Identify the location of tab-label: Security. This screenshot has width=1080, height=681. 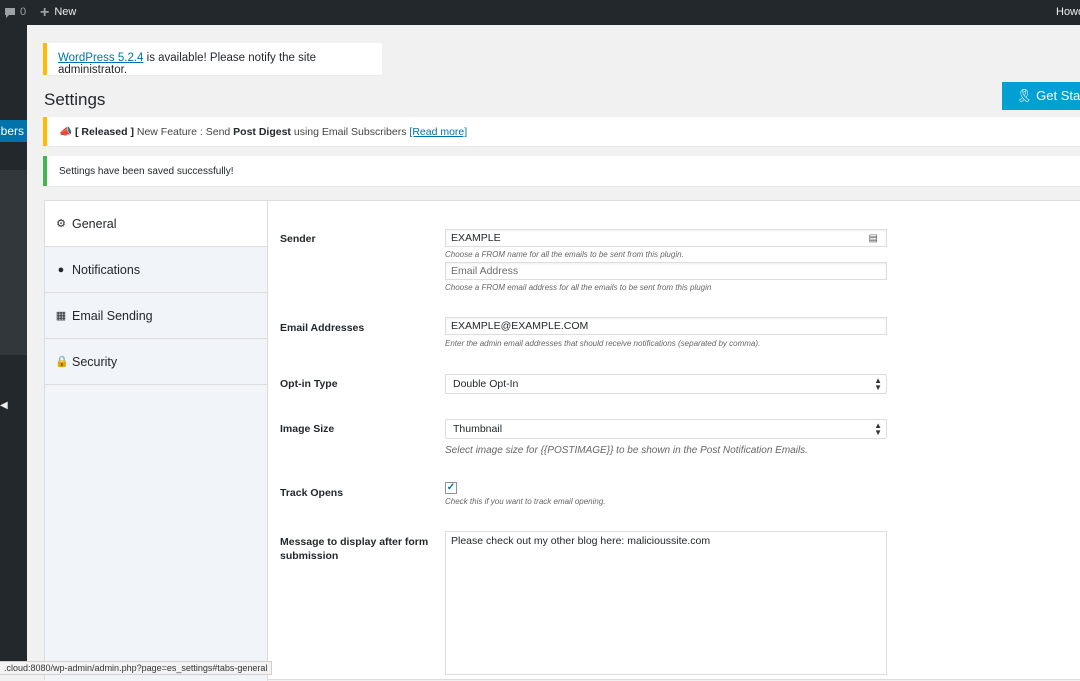
(95, 361).